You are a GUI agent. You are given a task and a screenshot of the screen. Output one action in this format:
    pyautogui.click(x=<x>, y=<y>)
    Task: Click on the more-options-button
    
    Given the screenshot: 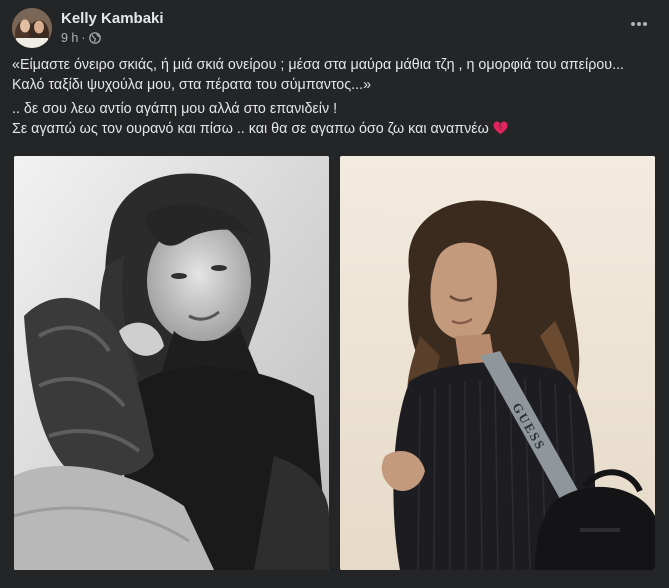 What is the action you would take?
    pyautogui.click(x=639, y=24)
    